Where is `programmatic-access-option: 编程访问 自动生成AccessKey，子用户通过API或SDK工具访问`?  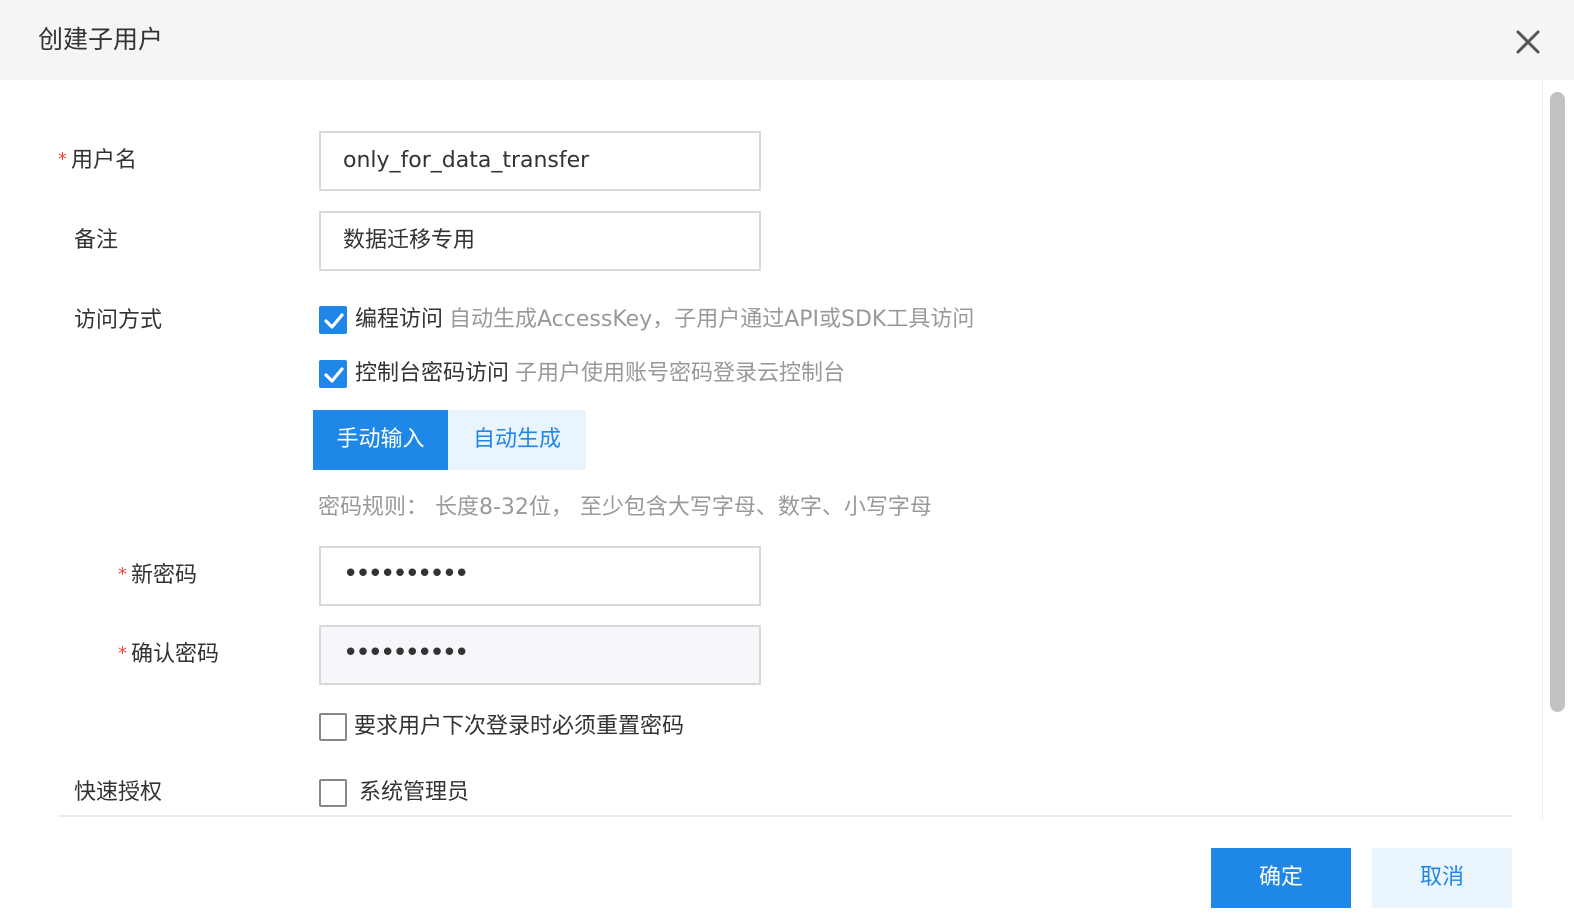
programmatic-access-option: 编程访问 自动生成AccessKey，子用户通过API或SDK工具访问 is located at coordinates (664, 320).